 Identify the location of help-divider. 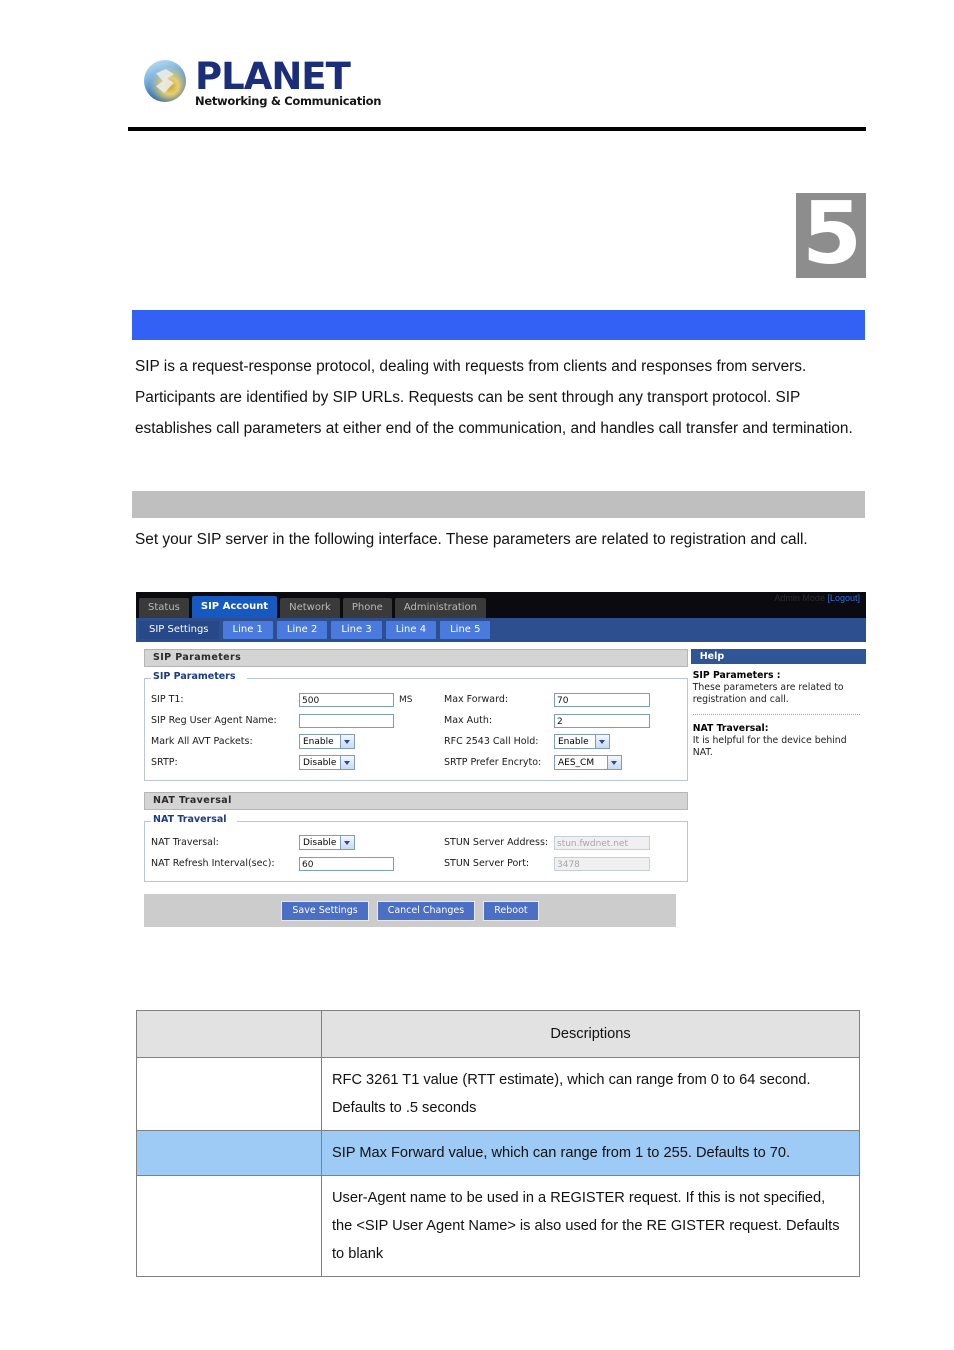
(776, 714).